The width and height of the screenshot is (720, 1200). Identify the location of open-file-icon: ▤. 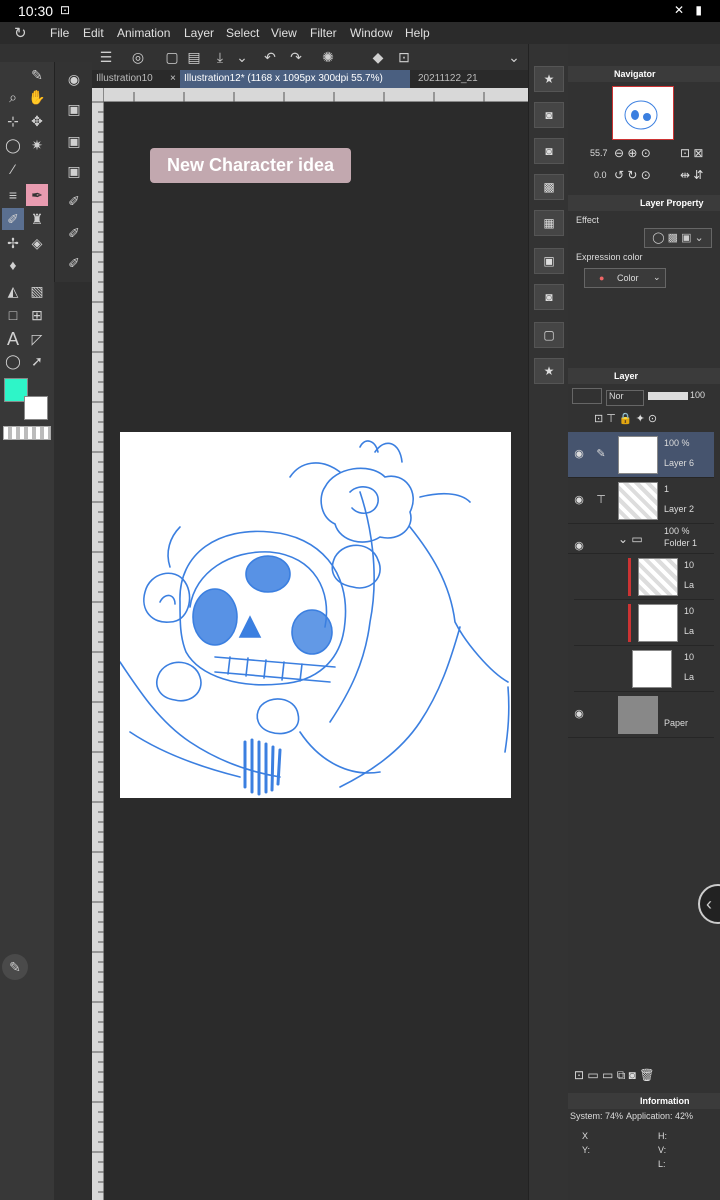
(194, 57).